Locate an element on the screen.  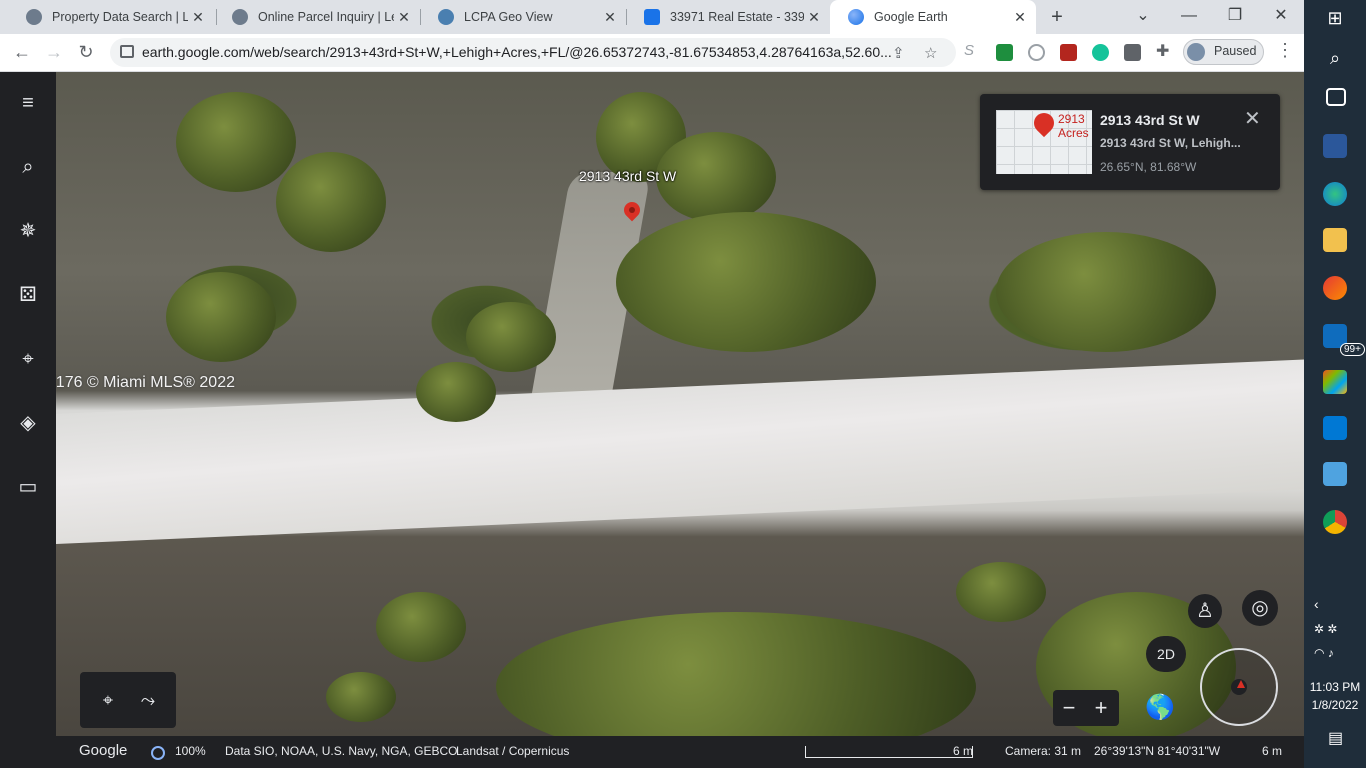
menu-icon: ≡ is located at coordinates (28, 103).